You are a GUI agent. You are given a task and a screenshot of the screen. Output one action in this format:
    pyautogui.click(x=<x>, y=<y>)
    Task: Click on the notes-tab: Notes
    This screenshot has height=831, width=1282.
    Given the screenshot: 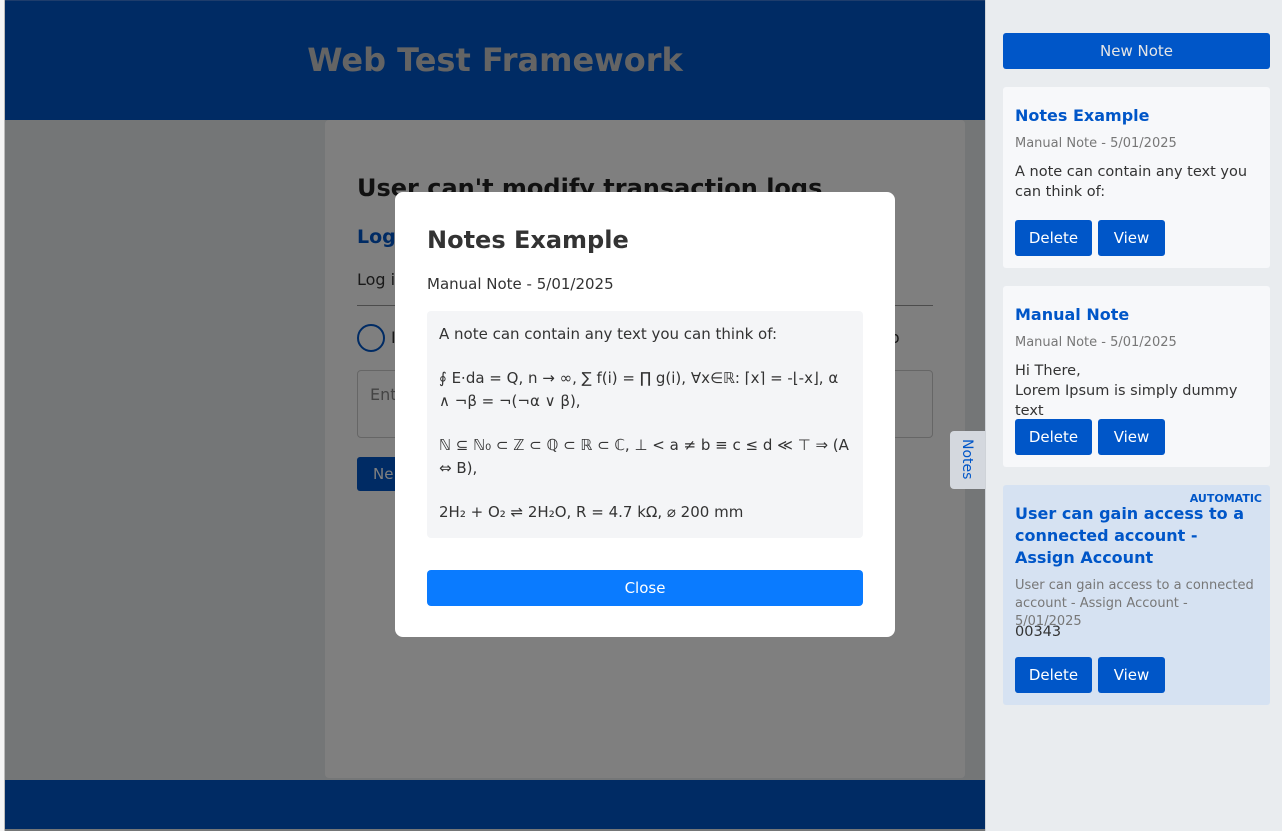 What is the action you would take?
    pyautogui.click(x=967, y=460)
    